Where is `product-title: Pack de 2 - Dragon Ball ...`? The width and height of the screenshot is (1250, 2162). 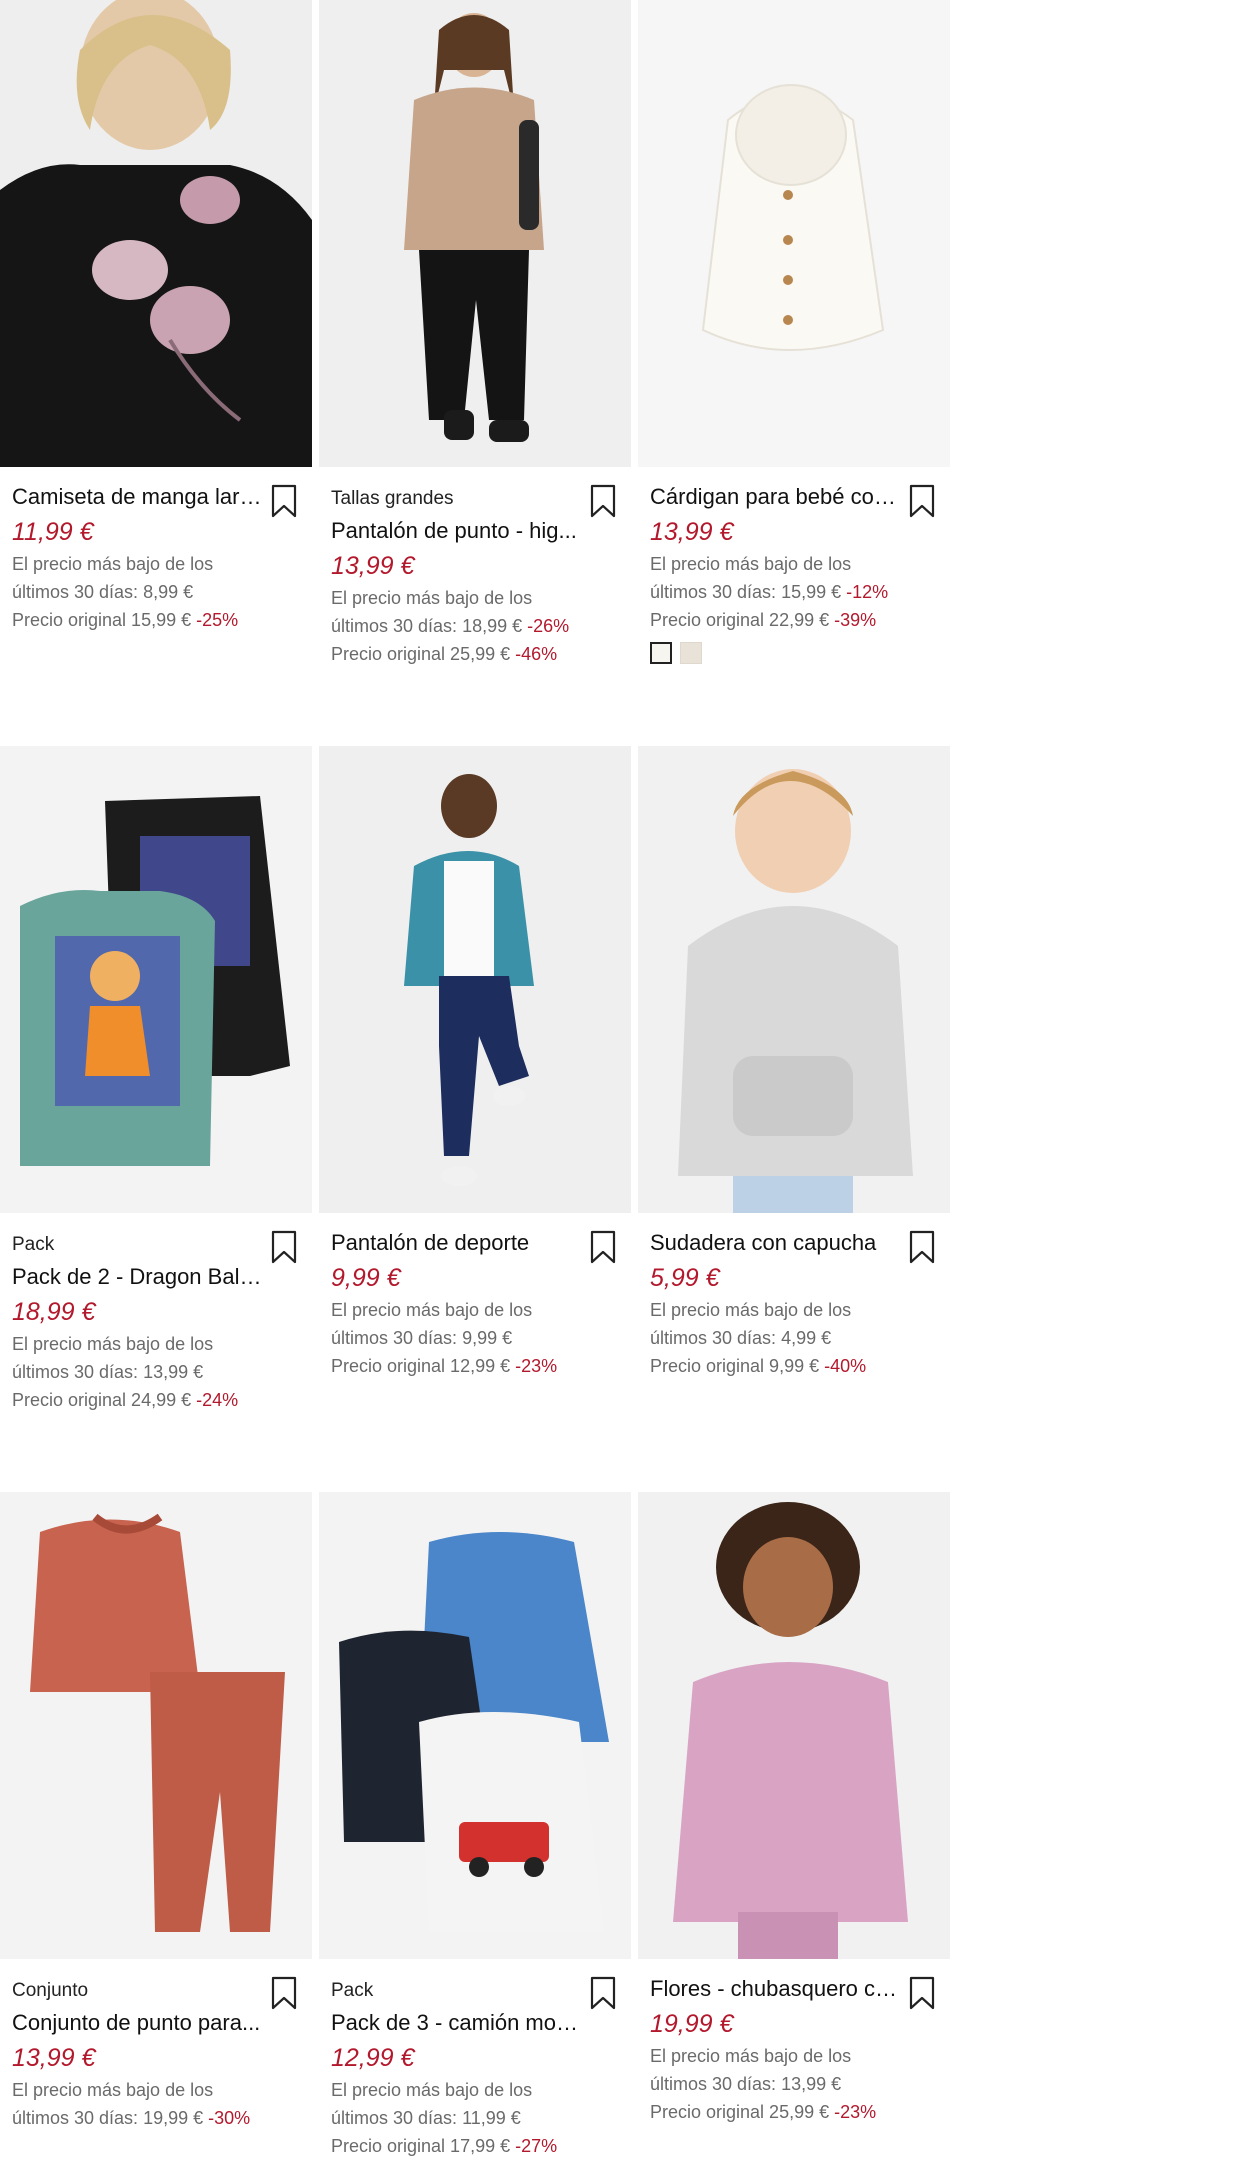
product-title: Pack de 2 - Dragon Ball ... is located at coordinates (137, 1277).